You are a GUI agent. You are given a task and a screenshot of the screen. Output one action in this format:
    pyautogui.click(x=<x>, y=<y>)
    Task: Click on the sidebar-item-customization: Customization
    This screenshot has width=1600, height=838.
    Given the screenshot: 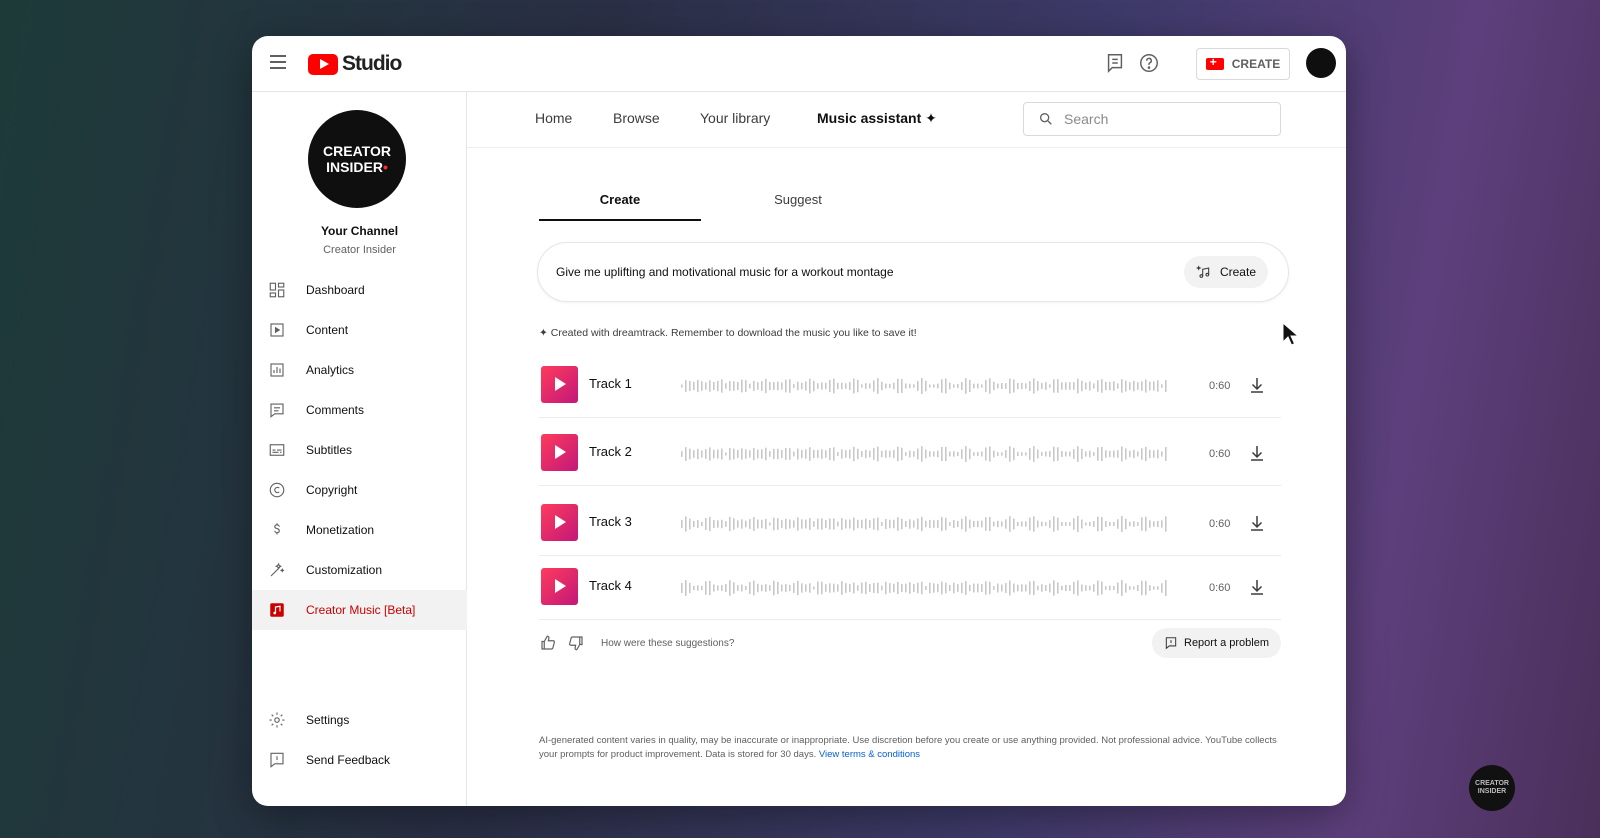 What is the action you would take?
    pyautogui.click(x=359, y=570)
    